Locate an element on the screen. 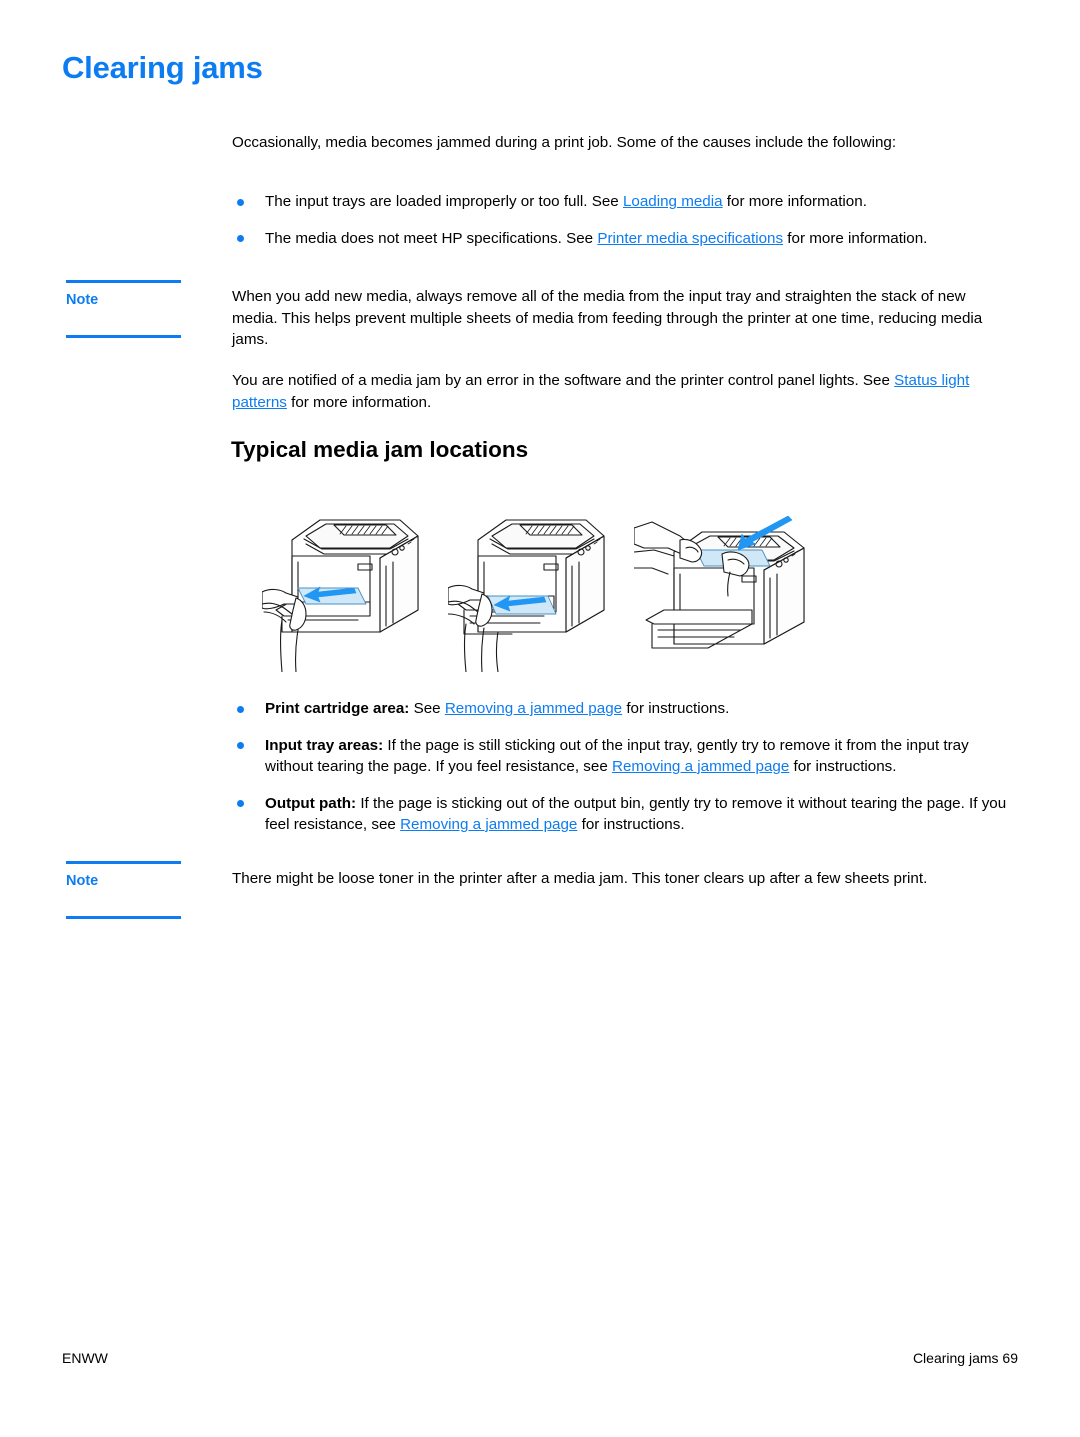 The image size is (1080, 1437). notify-text-post: for more information. is located at coordinates (359, 402).